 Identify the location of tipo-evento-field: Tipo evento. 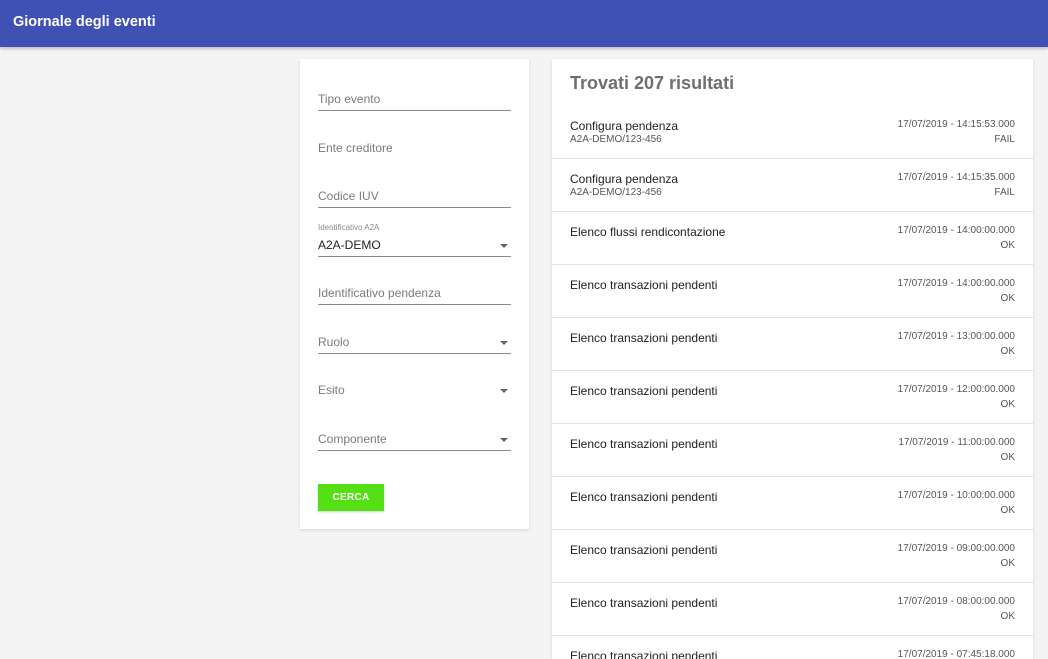
(414, 100).